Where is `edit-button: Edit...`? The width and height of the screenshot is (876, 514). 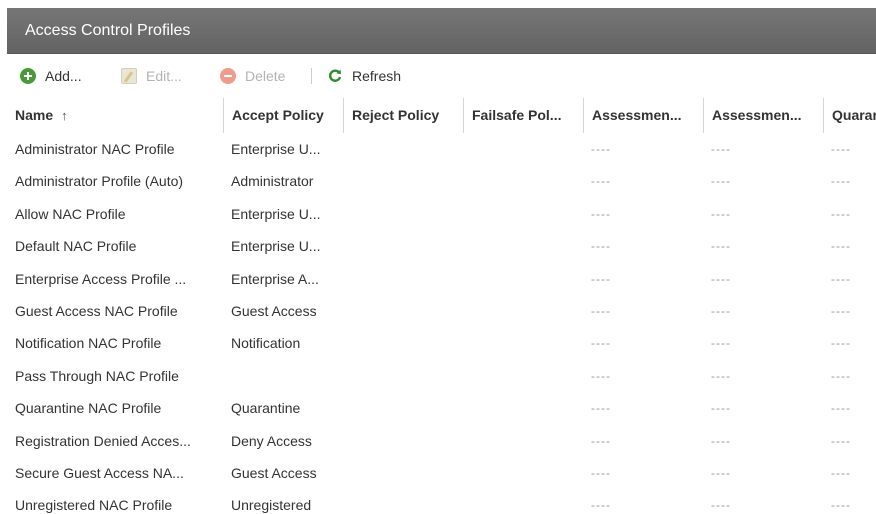
edit-button: Edit... is located at coordinates (151, 76).